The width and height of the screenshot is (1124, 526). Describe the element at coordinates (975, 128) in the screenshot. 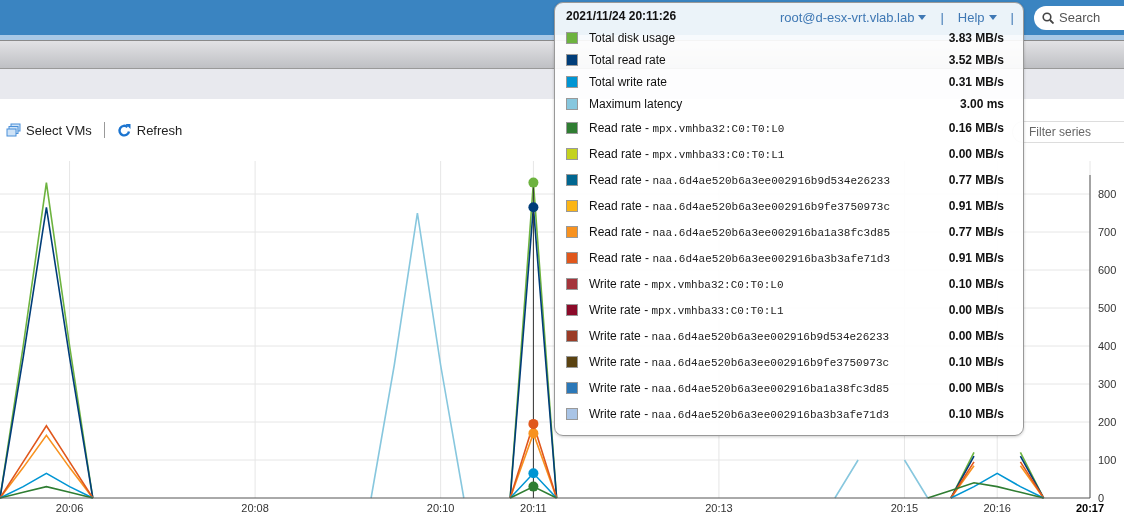

I see `series-value: 0.16 MB/s` at that location.